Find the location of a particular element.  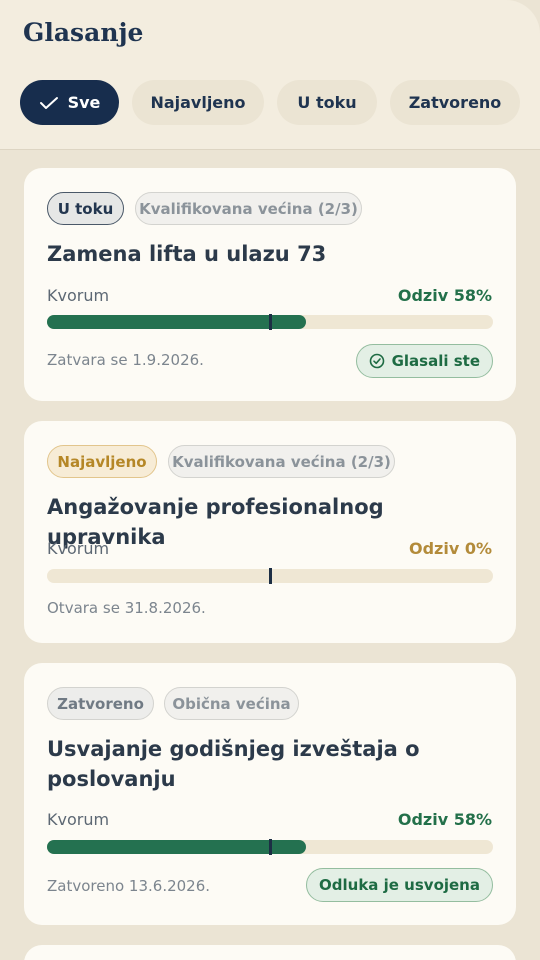

vote-title: Zamena lifta u ulazu 73 is located at coordinates (187, 254).